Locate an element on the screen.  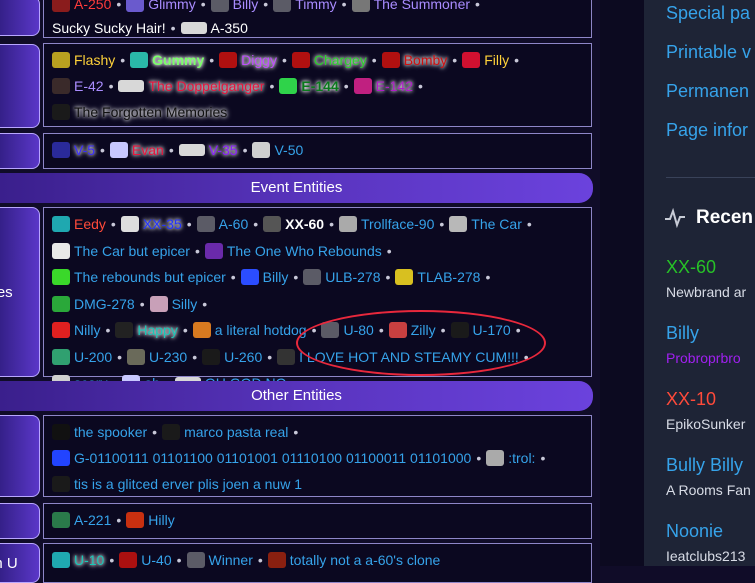
entity-item: Nilly is located at coordinates (76, 330).